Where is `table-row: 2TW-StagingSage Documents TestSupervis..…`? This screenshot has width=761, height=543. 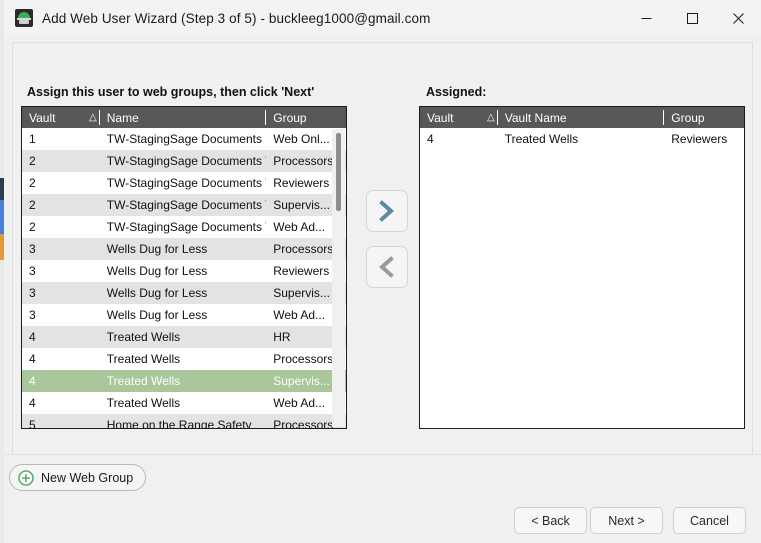 table-row: 2TW-StagingSage Documents TestSupervis..… is located at coordinates (184, 205).